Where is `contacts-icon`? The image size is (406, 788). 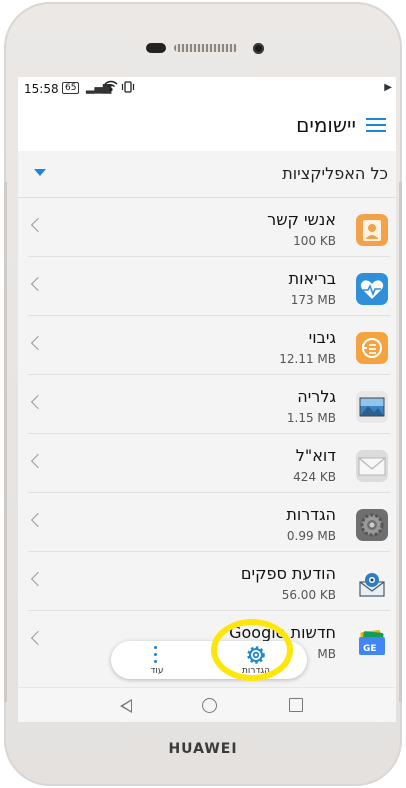 contacts-icon is located at coordinates (372, 230).